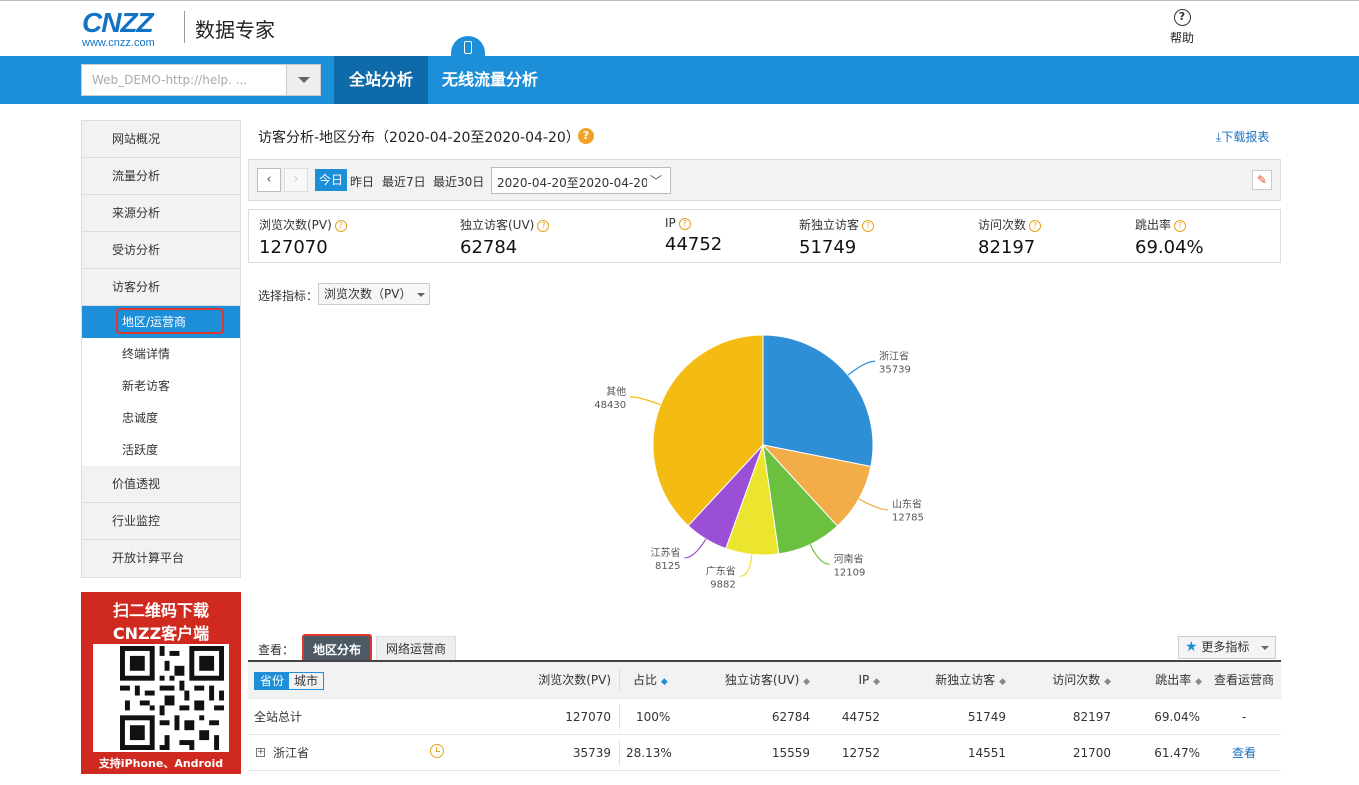 This screenshot has height=785, width=1359. What do you see at coordinates (458, 181) in the screenshot?
I see `date-last30-link: 最近30日` at bounding box center [458, 181].